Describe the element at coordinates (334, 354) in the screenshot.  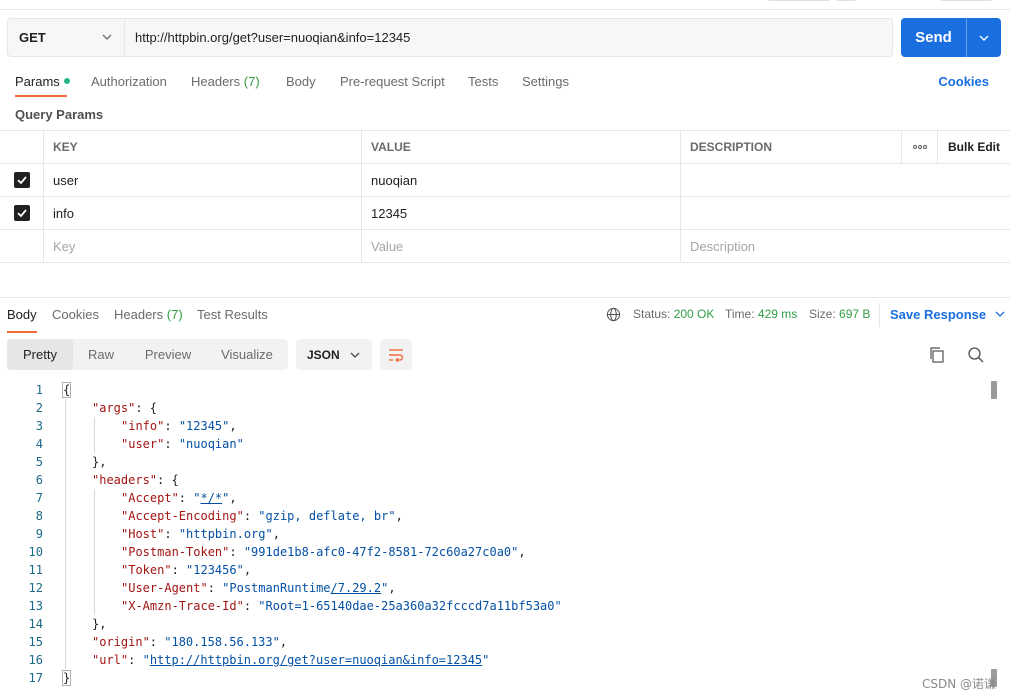
I see `format-select: JSON` at that location.